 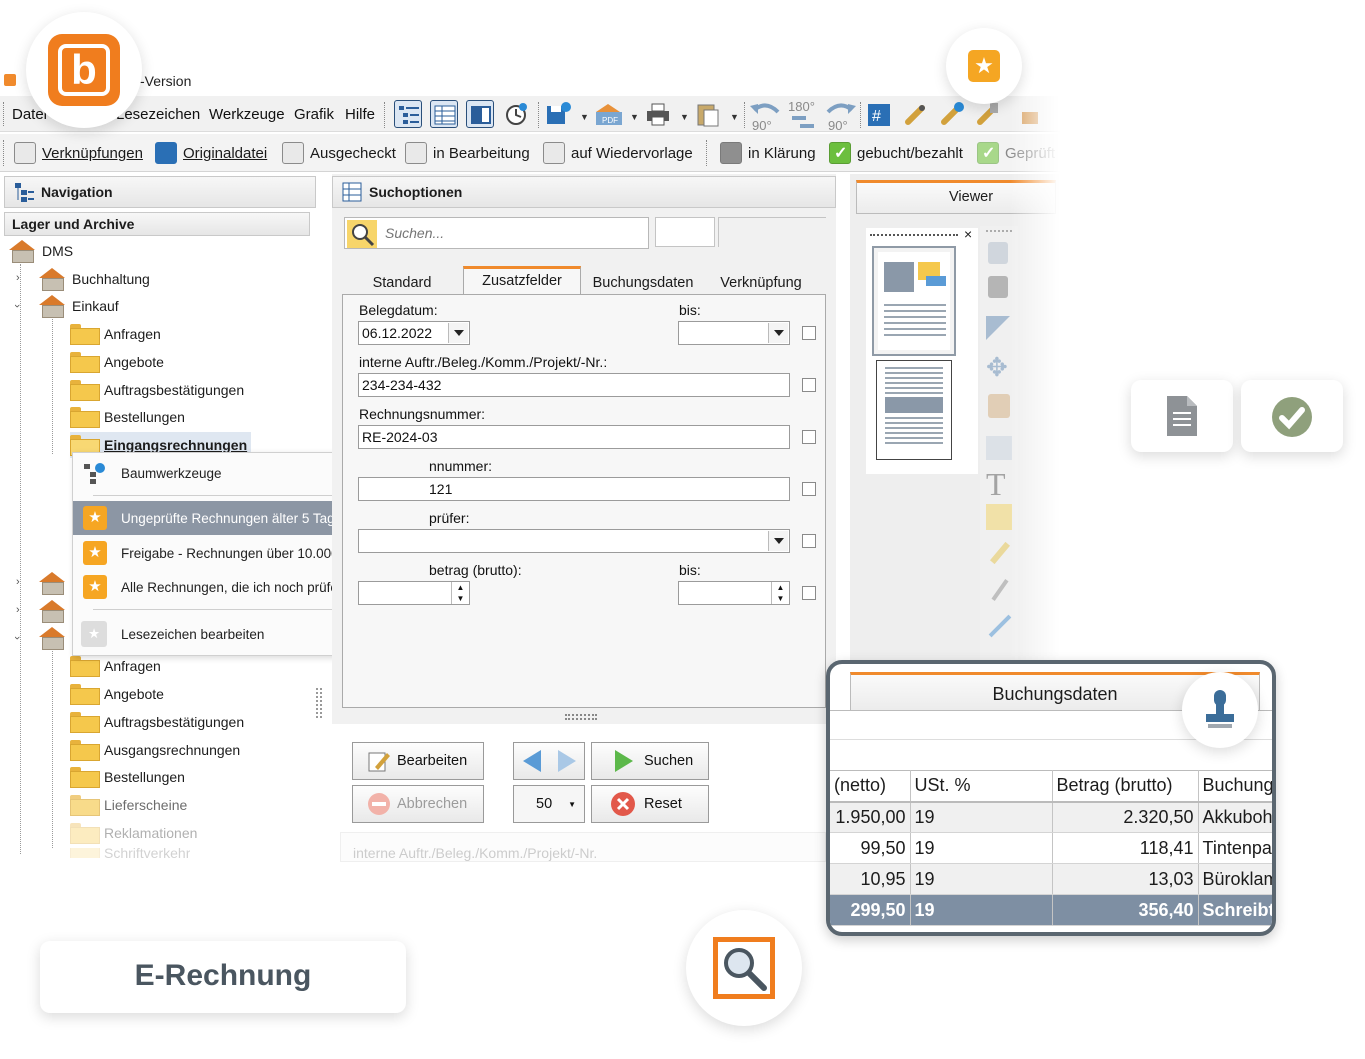 I want to click on add-link-icon, so click(x=952, y=114).